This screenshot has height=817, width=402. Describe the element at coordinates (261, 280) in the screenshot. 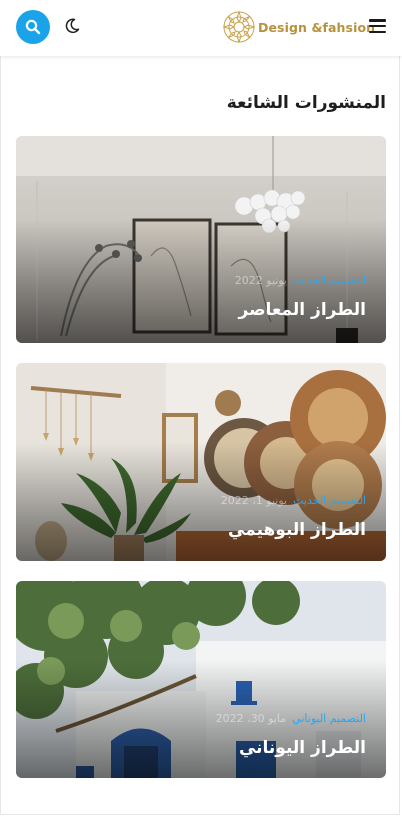

I see `post-date: يونيو 2022` at that location.